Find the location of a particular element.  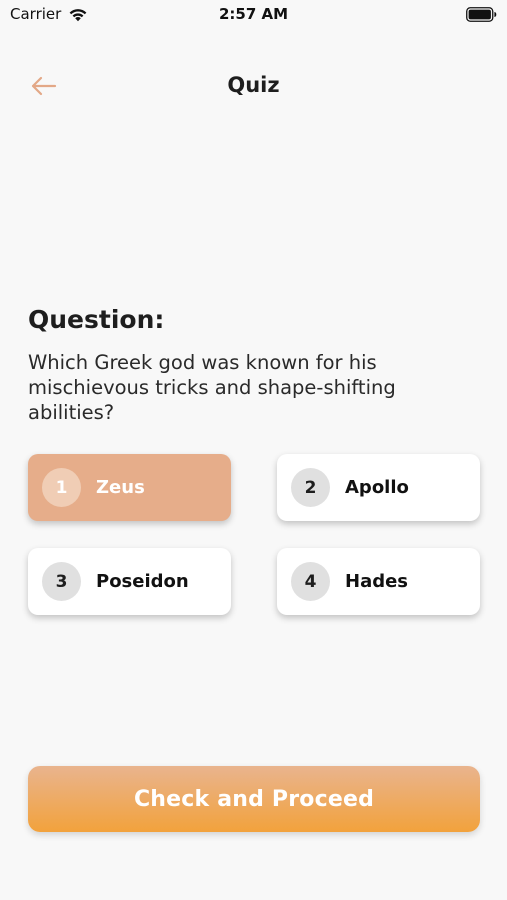

option-label: Zeus is located at coordinates (120, 487).